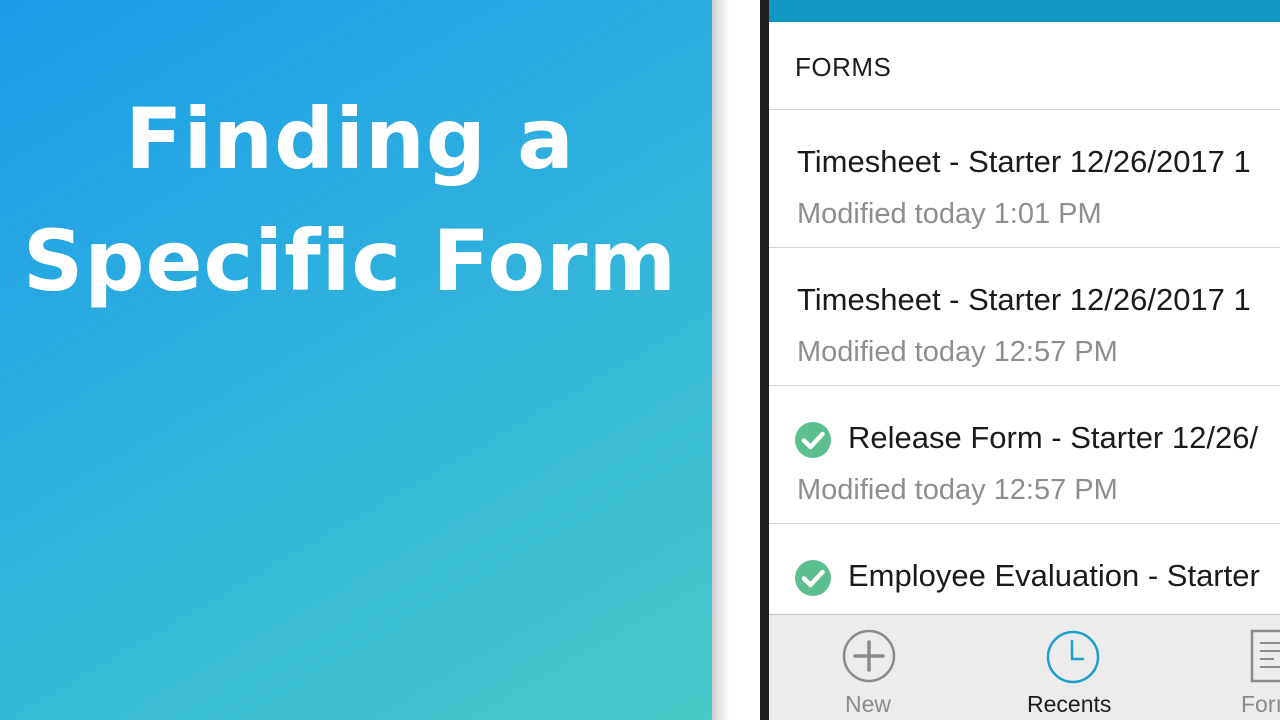 This screenshot has height=720, width=1280. I want to click on document-icon, so click(1265, 656).